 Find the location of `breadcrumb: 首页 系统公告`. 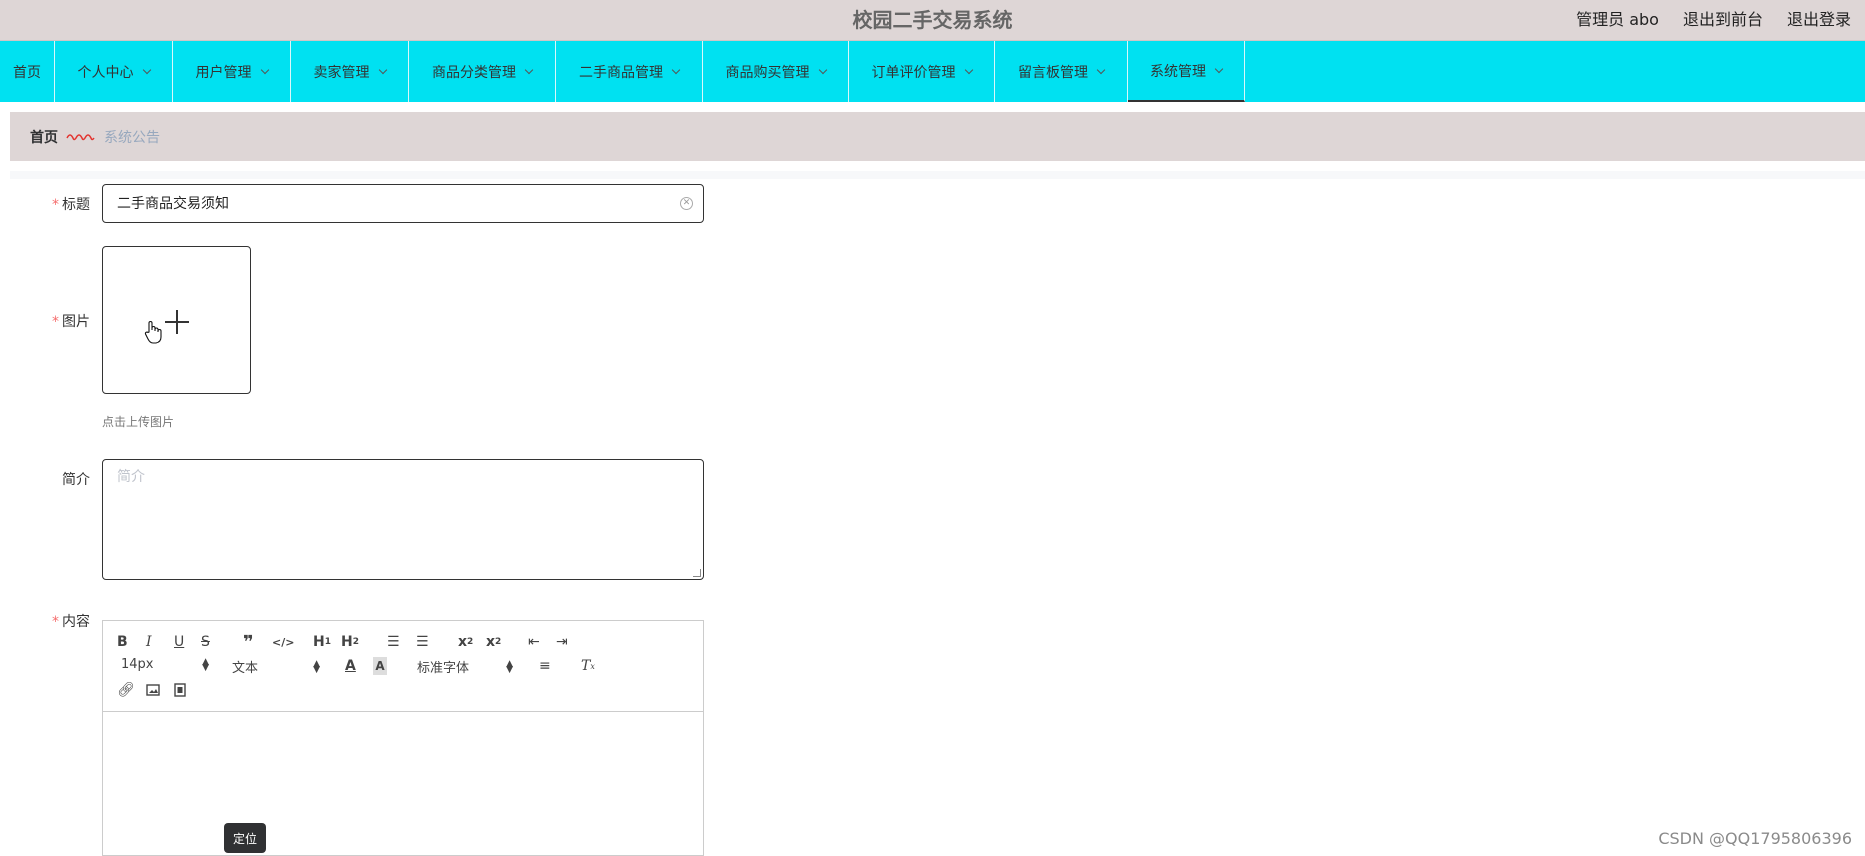

breadcrumb: 首页 系统公告 is located at coordinates (937, 136).